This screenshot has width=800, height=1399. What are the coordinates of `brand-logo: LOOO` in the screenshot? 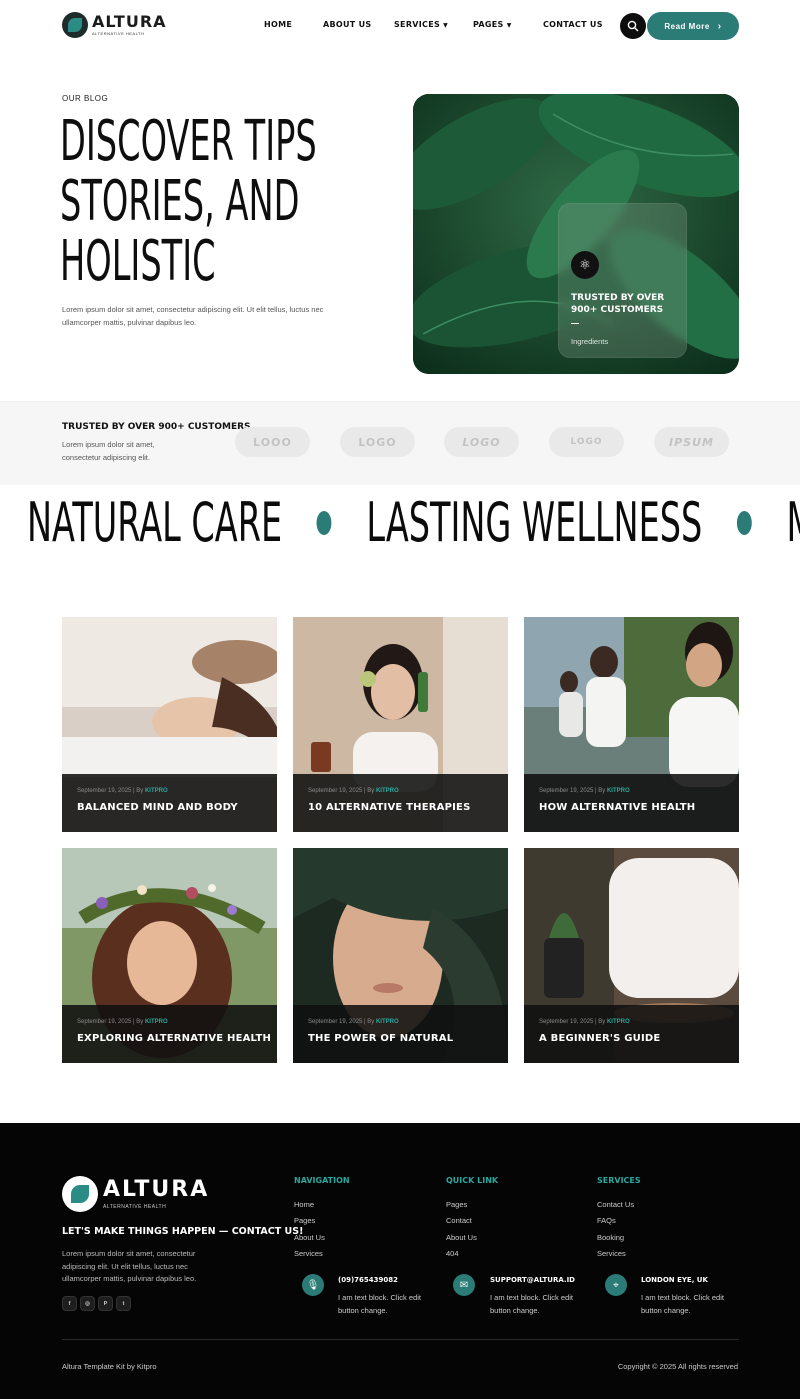 It's located at (272, 442).